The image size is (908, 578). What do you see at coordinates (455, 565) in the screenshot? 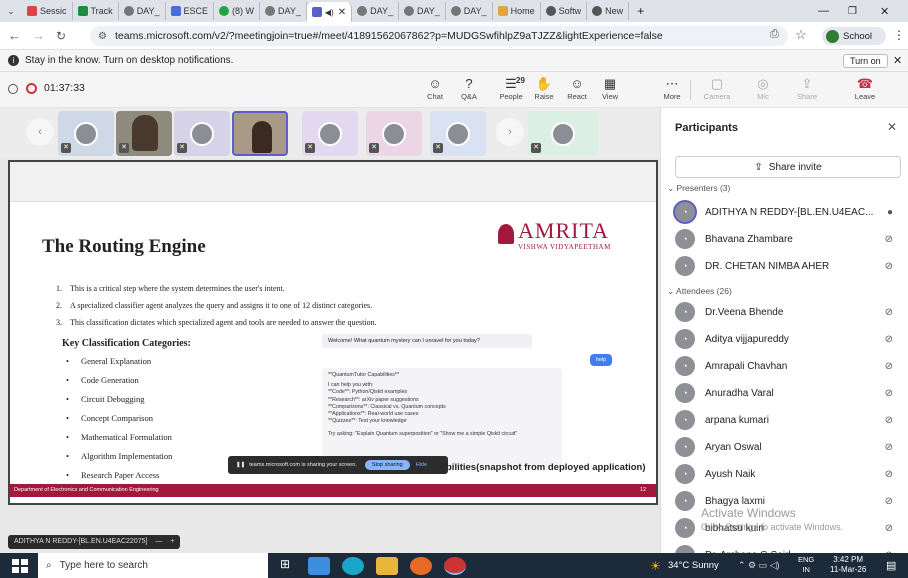
I see `chrome-icon` at bounding box center [455, 565].